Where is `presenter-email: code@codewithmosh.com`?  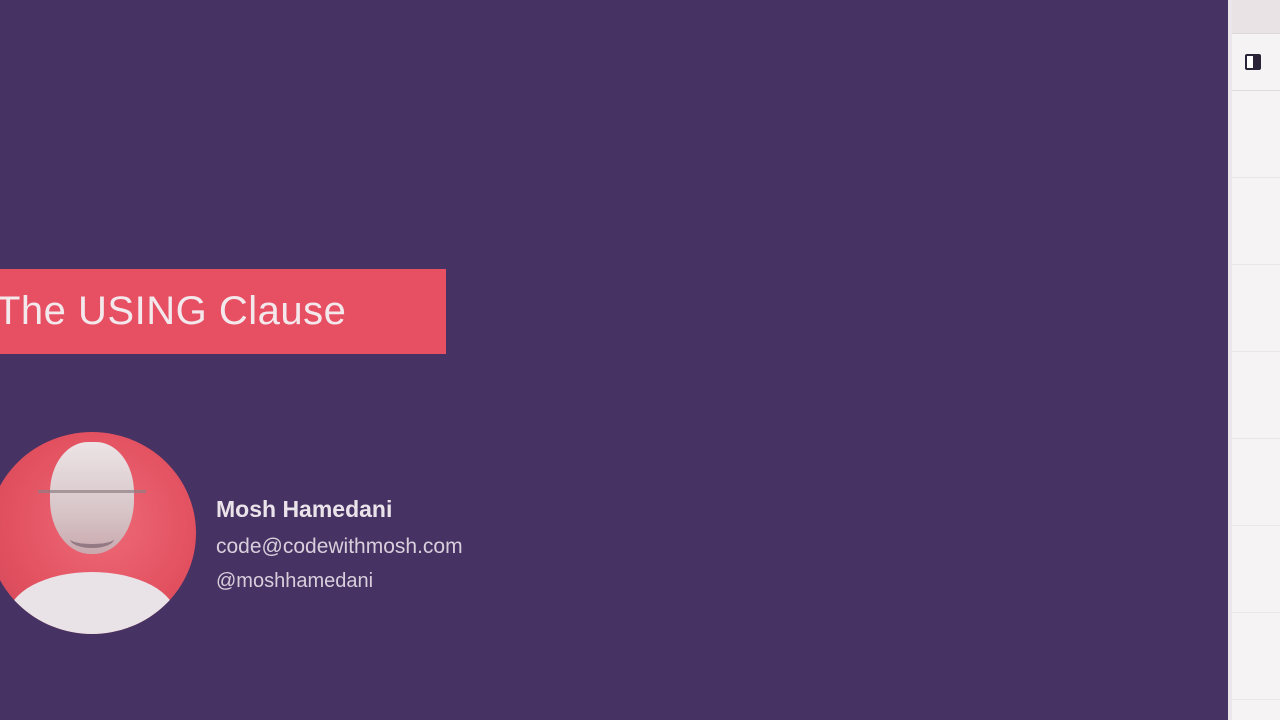 presenter-email: code@codewithmosh.com is located at coordinates (339, 546).